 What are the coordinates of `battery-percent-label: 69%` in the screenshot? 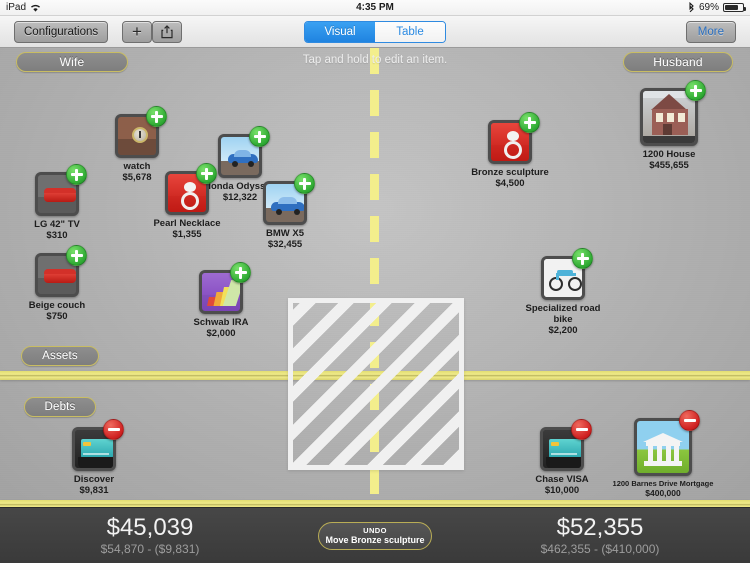 It's located at (708, 7).